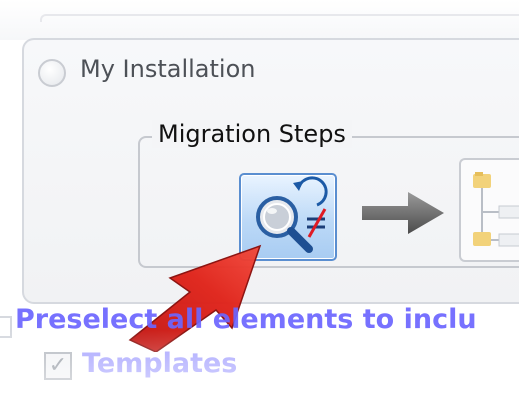 The image size is (519, 396). I want to click on templates-label: Templates, so click(160, 363).